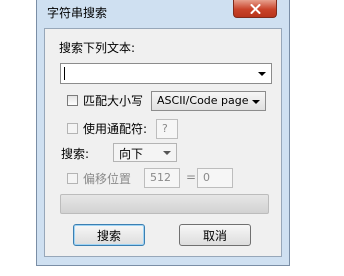 This screenshot has width=344, height=276. What do you see at coordinates (109, 235) in the screenshot?
I see `search-button: 搜索` at bounding box center [109, 235].